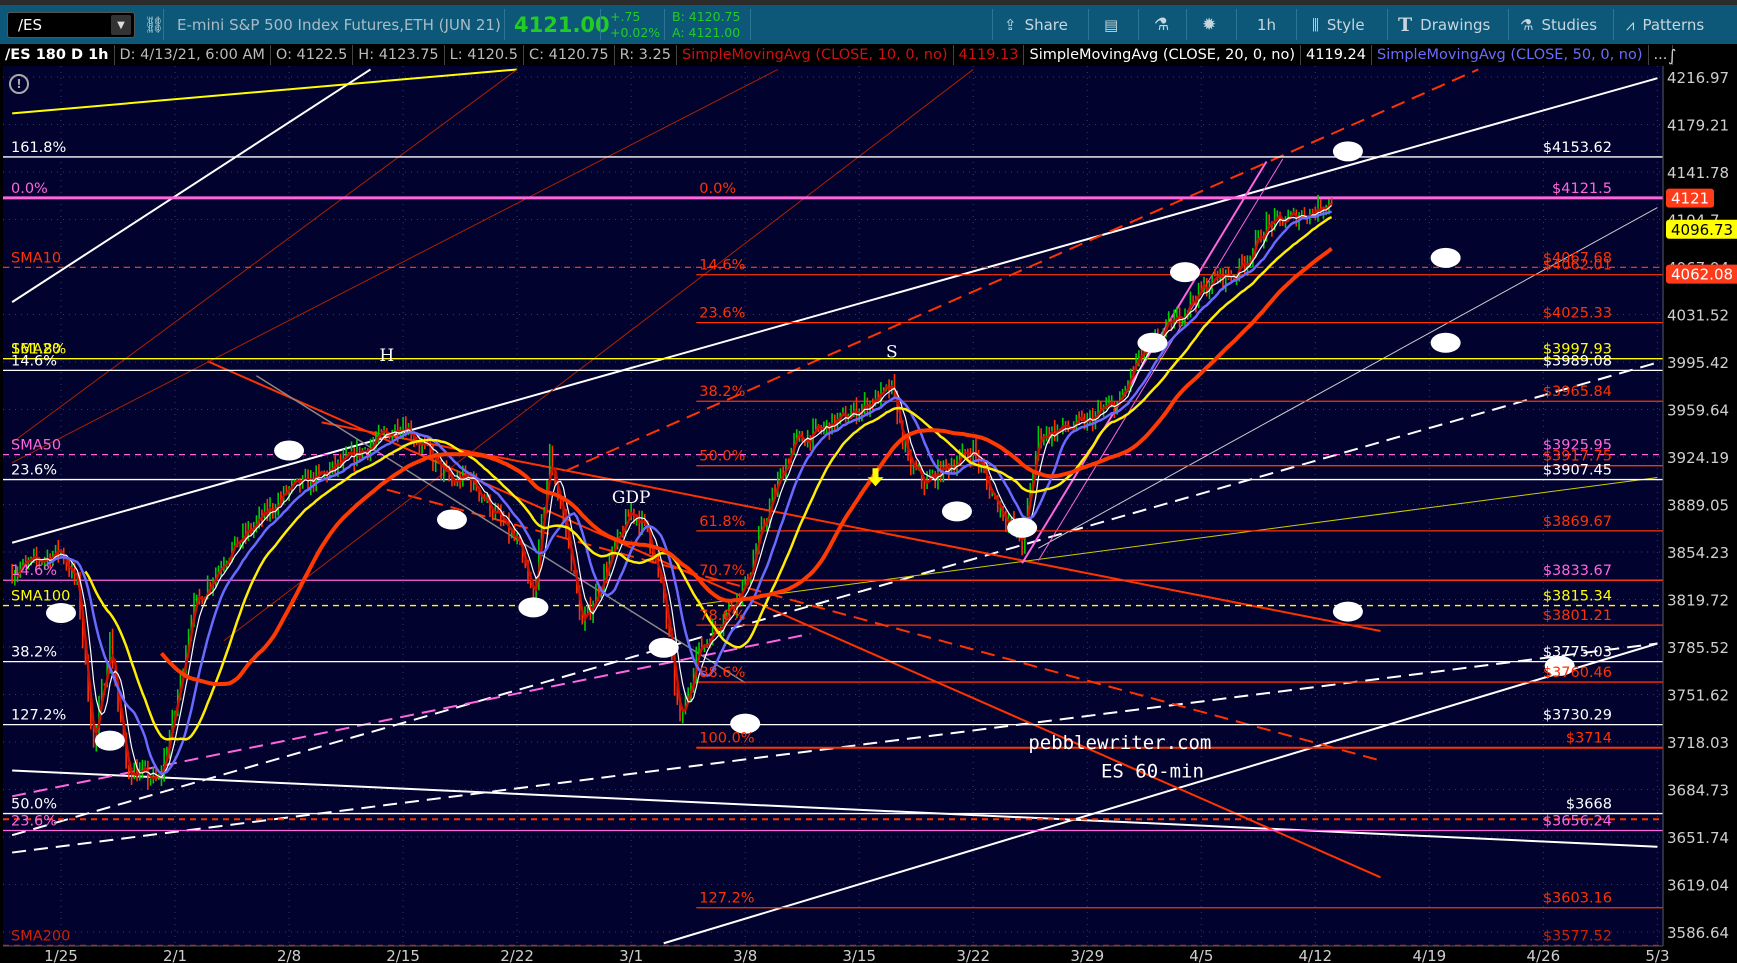 Image resolution: width=1737 pixels, height=963 pixels. Describe the element at coordinates (175, 955) in the screenshot. I see `x-tick-label: 2/1` at that location.